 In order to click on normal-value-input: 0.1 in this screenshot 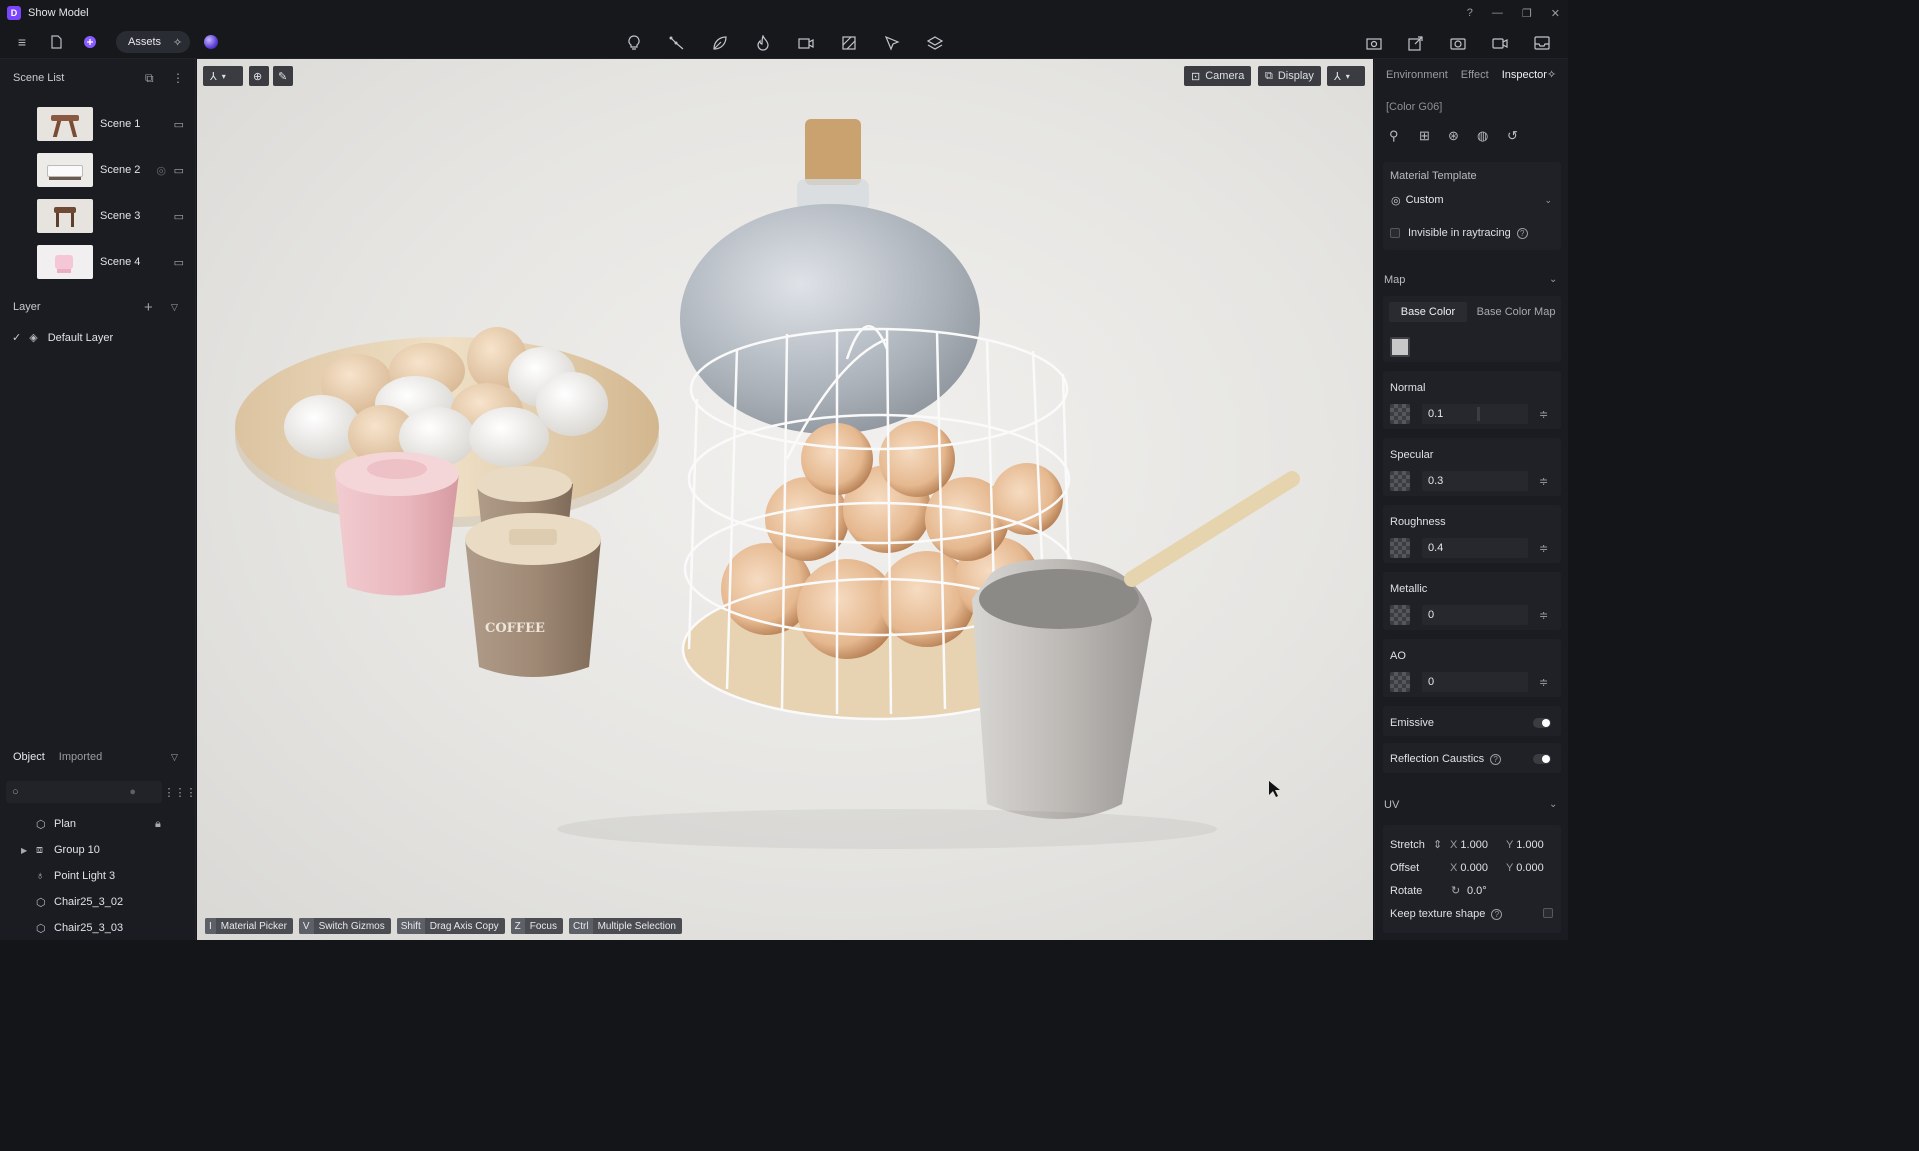, I will do `click(1475, 414)`.